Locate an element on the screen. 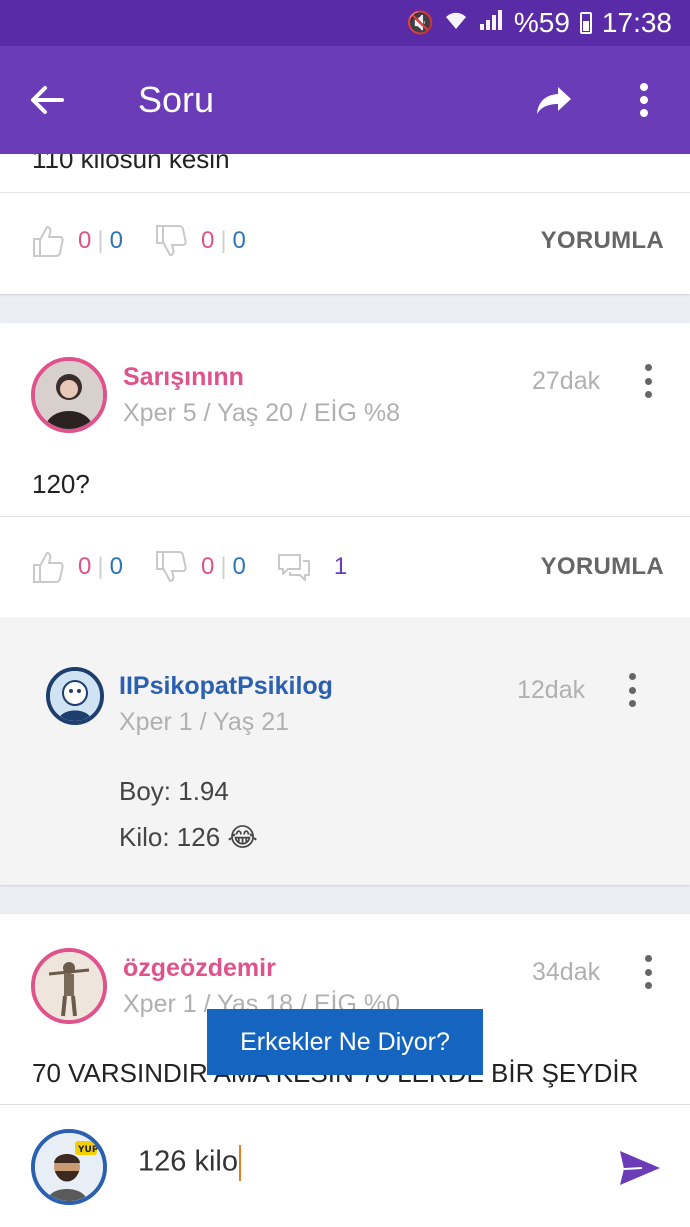 The width and height of the screenshot is (690, 1227). send-icon is located at coordinates (640, 1168).